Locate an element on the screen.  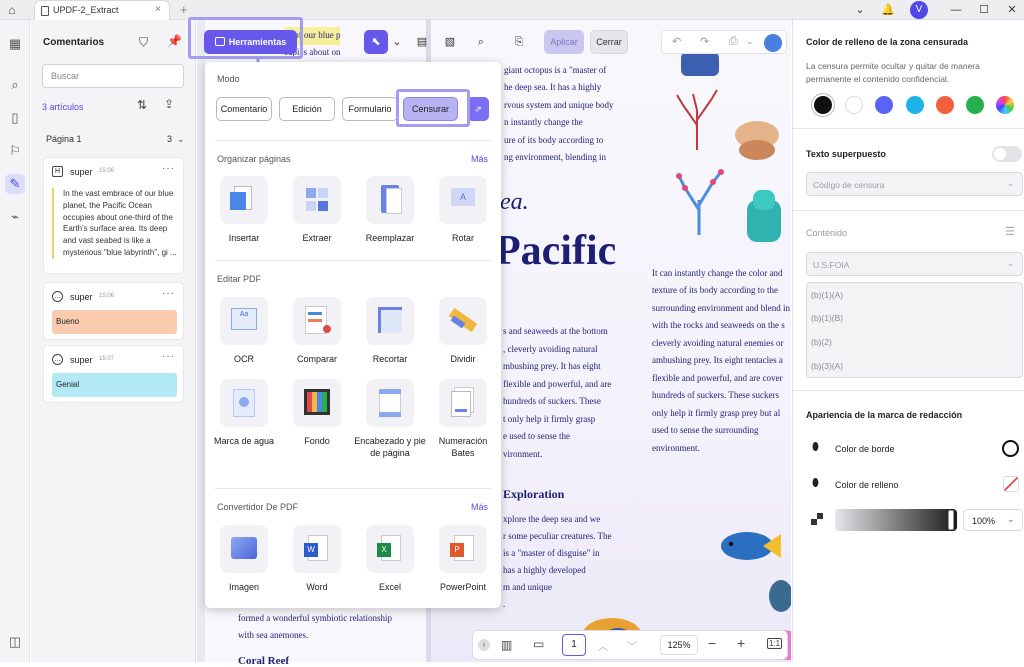
filter-icon: ⛉ is located at coordinates (143, 42).